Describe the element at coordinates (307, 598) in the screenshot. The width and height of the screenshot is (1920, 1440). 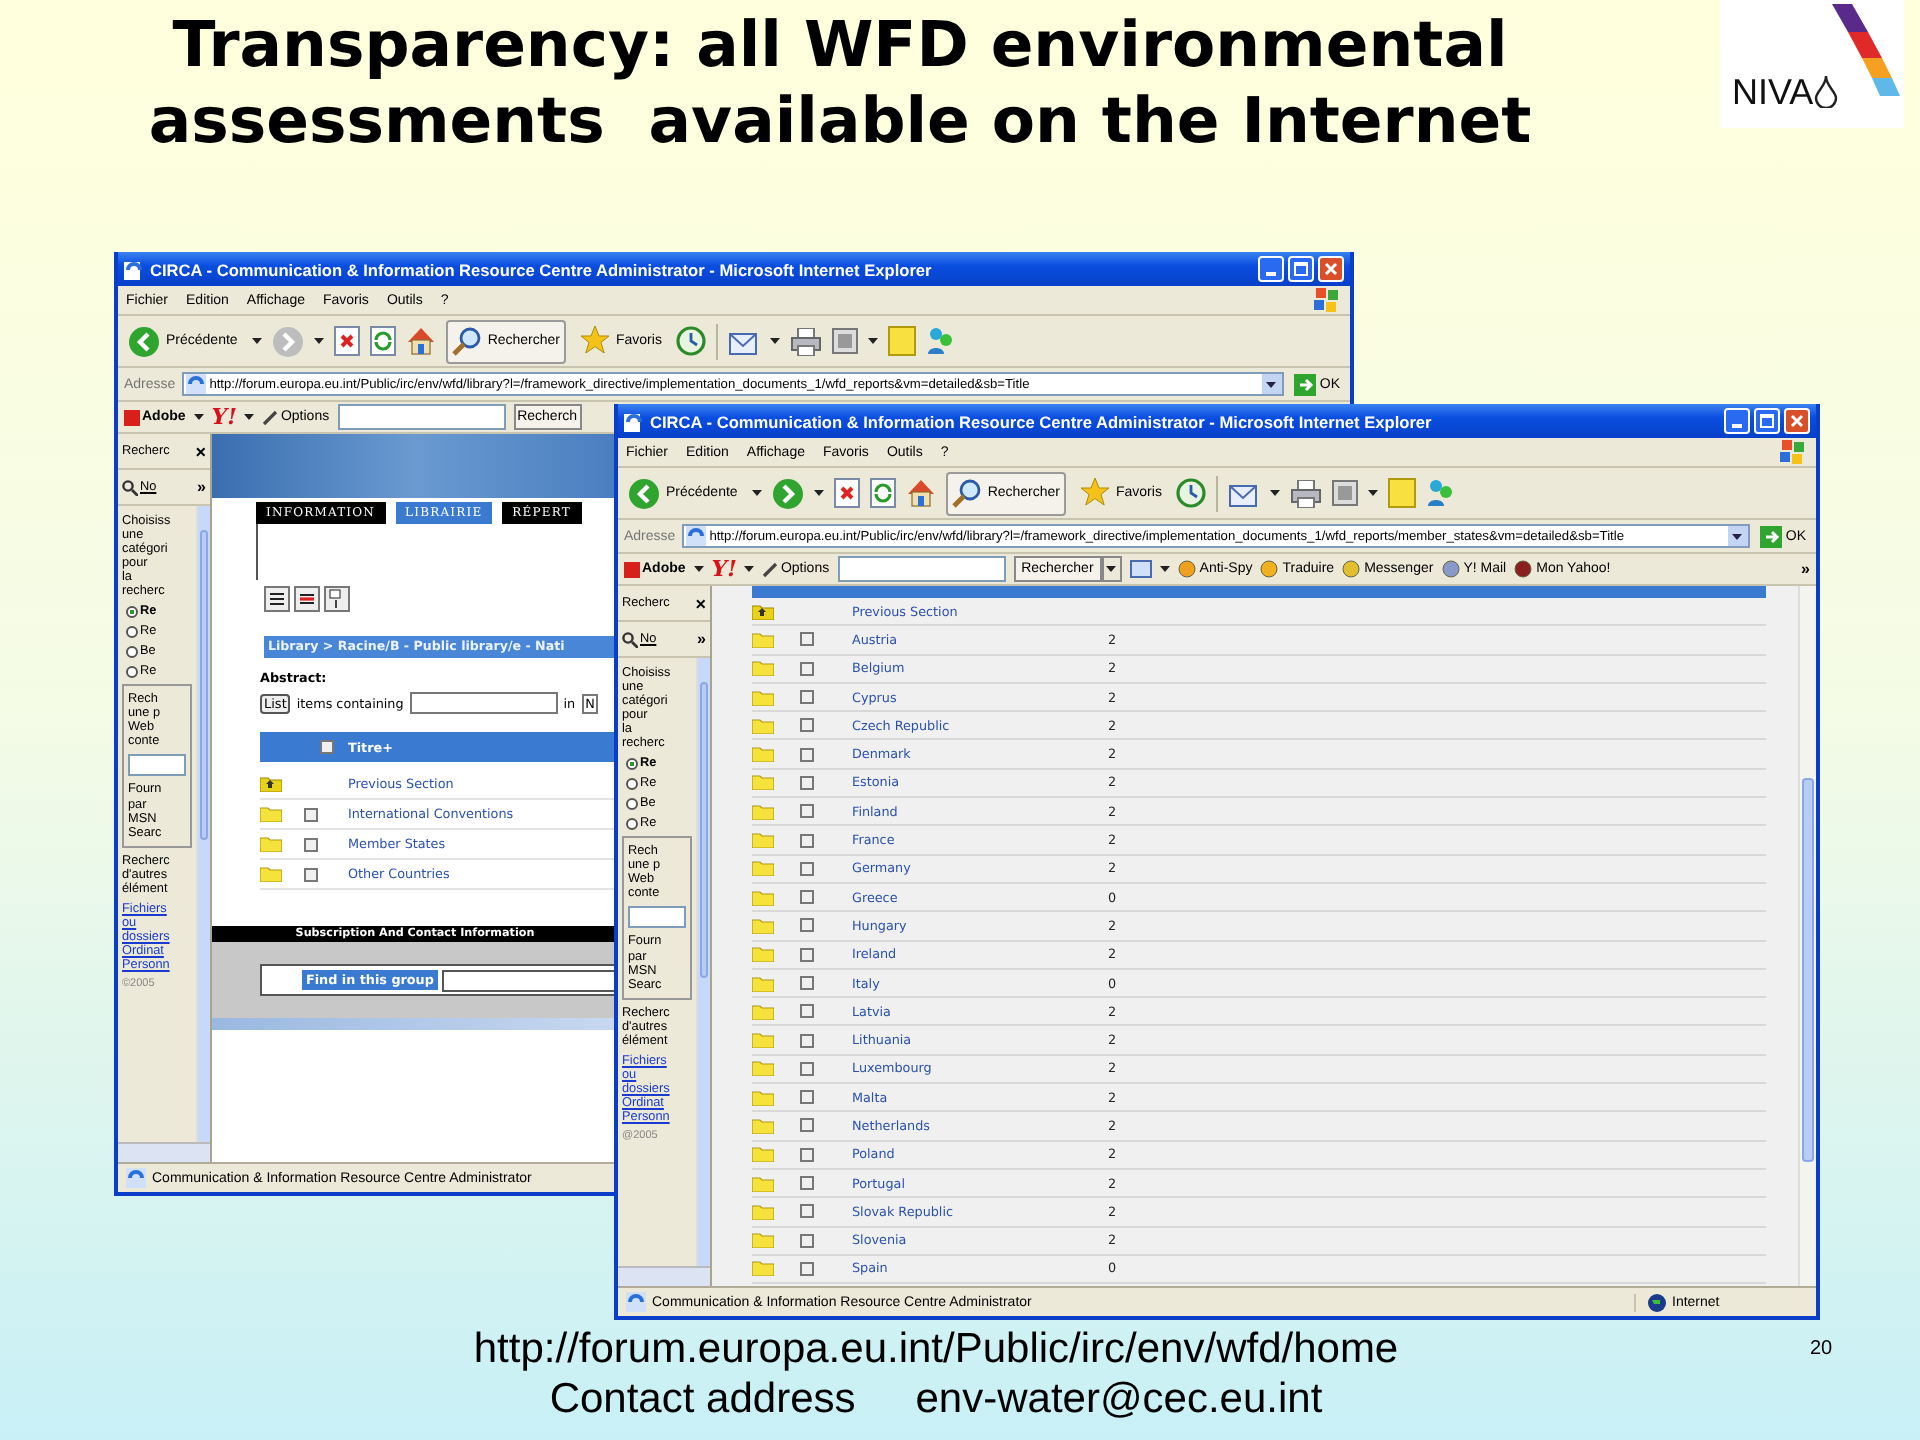
I see `delete-icon` at that location.